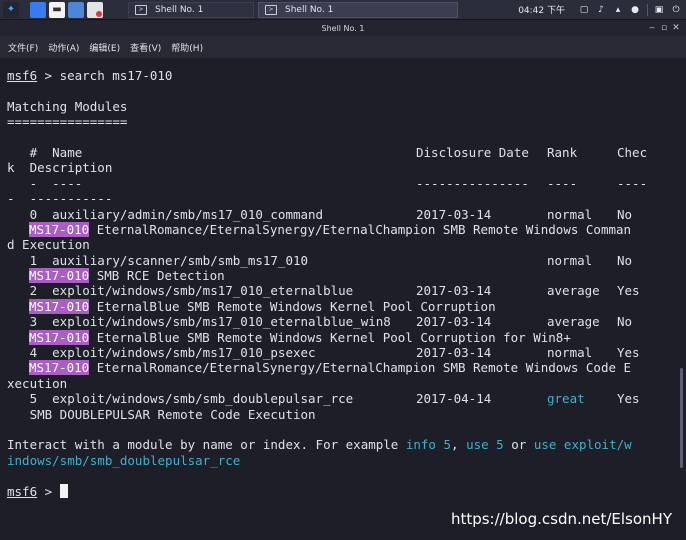  Describe the element at coordinates (105, 75) in the screenshot. I see `command-text: > search ms17-010` at that location.